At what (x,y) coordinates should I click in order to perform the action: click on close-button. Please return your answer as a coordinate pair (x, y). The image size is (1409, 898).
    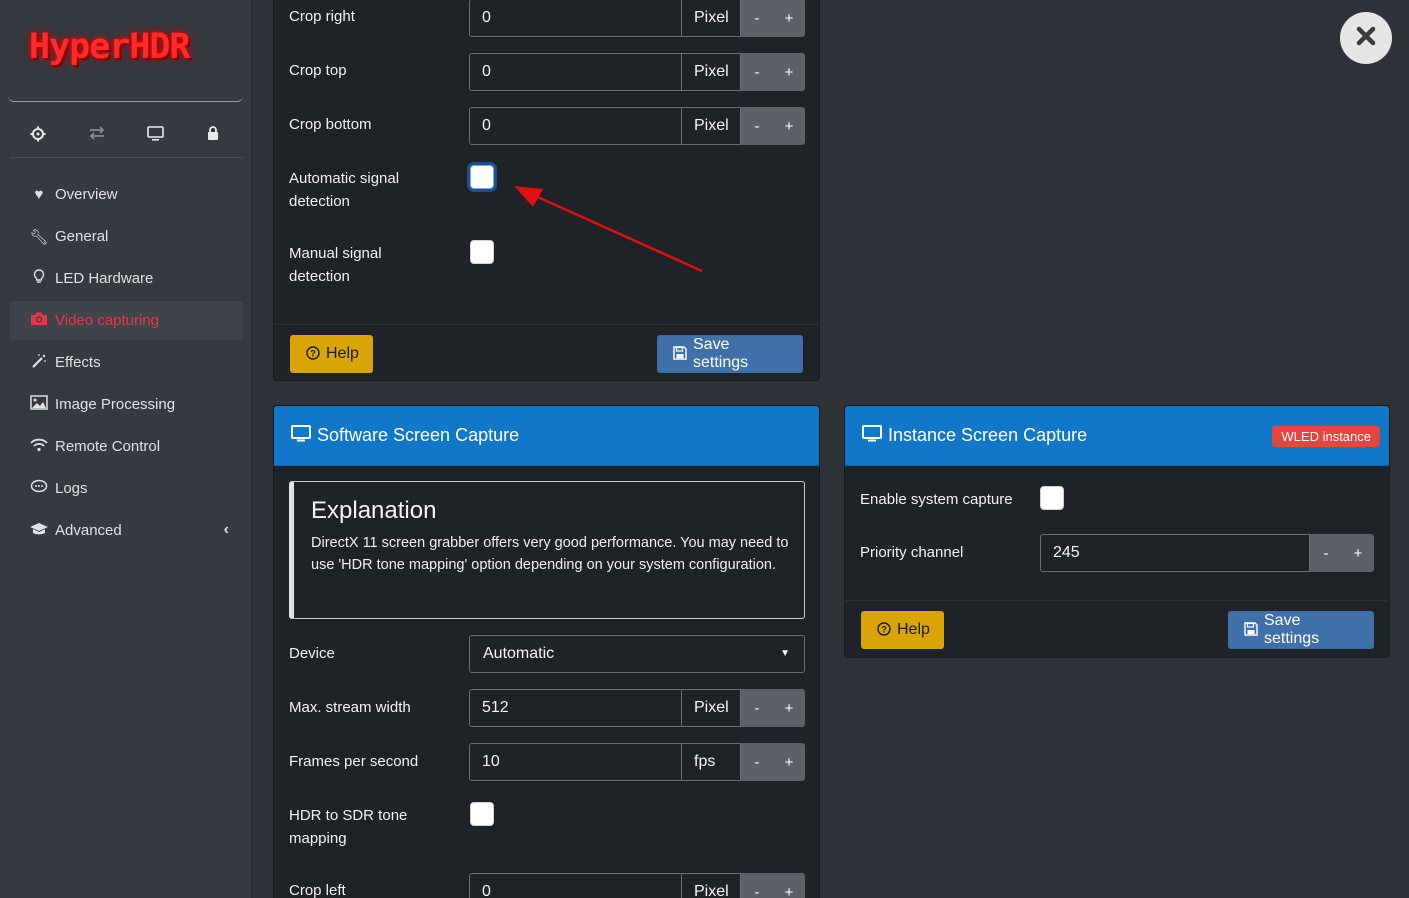
    Looking at the image, I should click on (1366, 38).